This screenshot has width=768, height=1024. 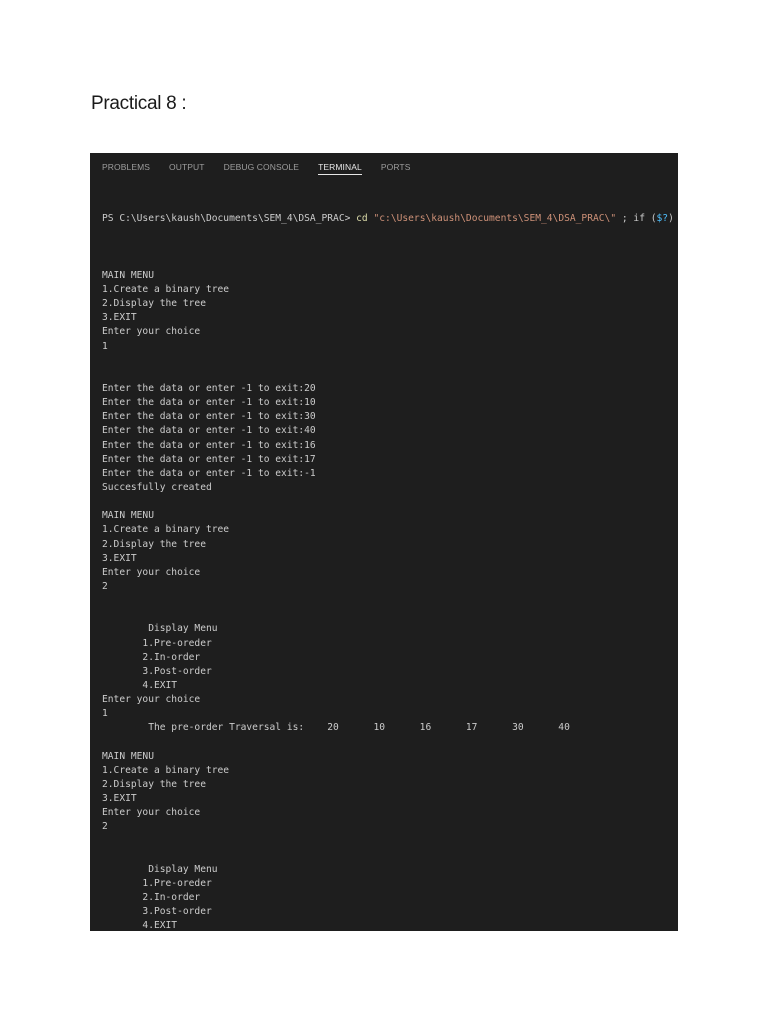 I want to click on tab-ports: PORTS, so click(x=396, y=168).